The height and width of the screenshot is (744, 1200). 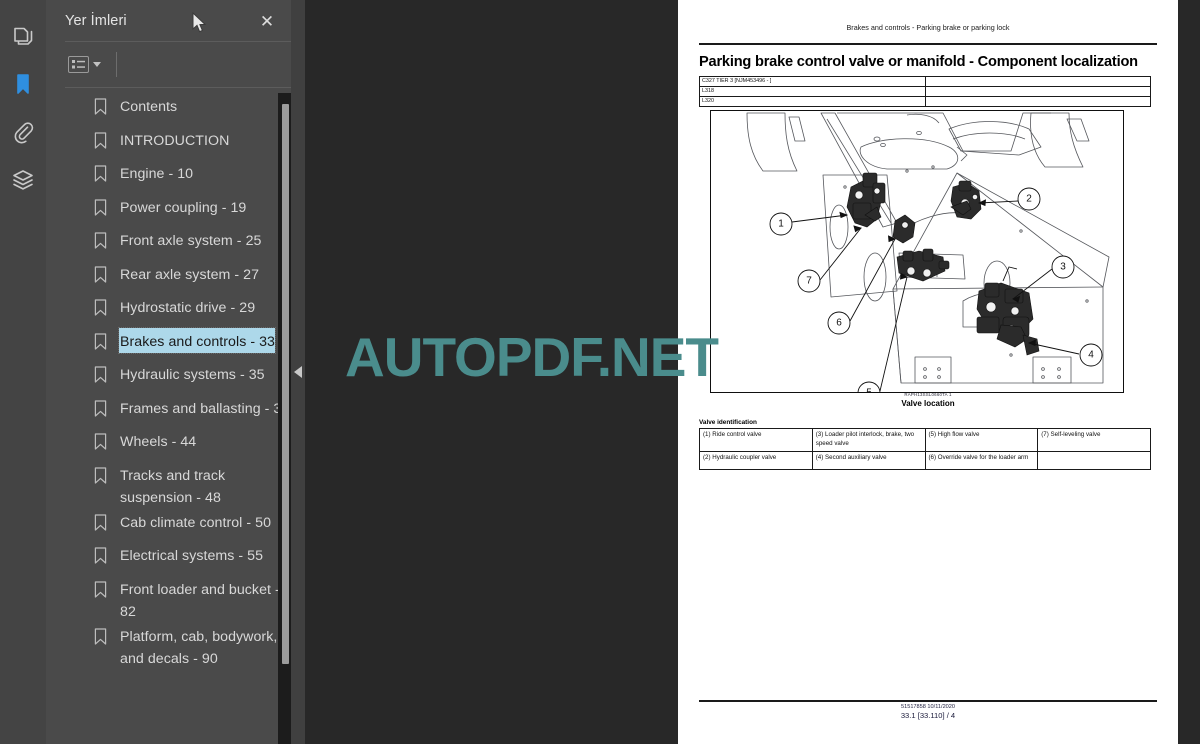 I want to click on valve-table-cell: (4) Second auxiliary valve, so click(x=868, y=461).